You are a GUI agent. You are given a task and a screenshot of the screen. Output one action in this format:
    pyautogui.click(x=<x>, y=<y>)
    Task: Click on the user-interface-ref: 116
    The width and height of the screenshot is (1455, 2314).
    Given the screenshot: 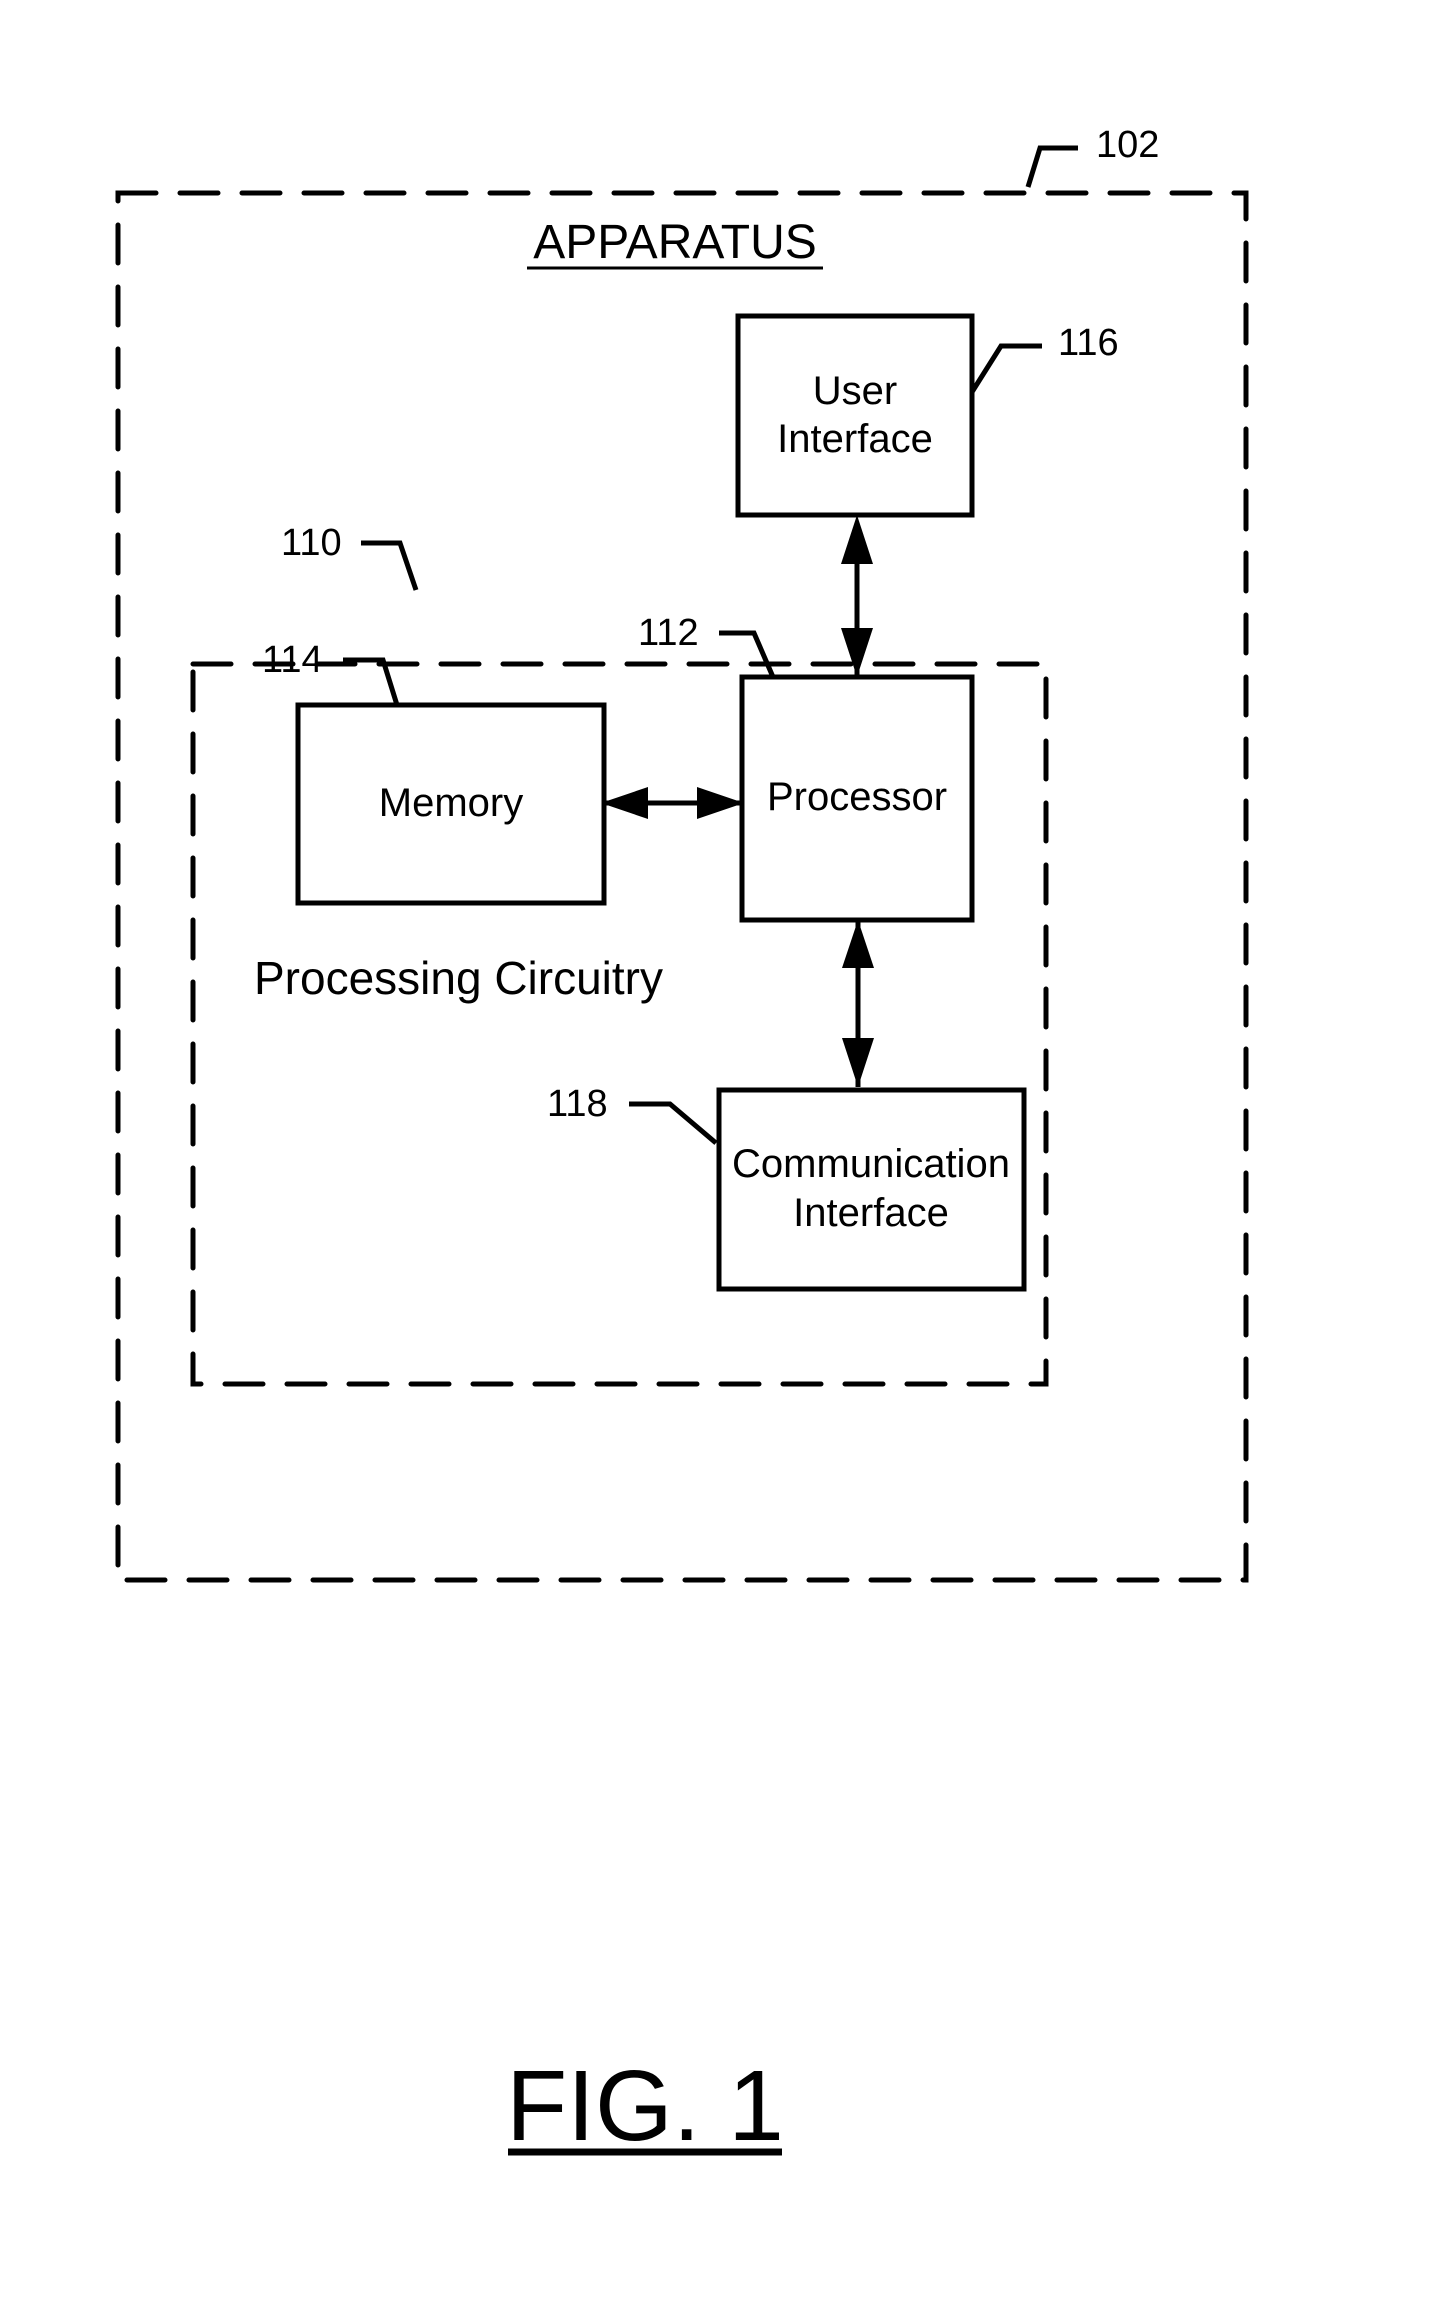 What is the action you would take?
    pyautogui.click(x=1088, y=343)
    